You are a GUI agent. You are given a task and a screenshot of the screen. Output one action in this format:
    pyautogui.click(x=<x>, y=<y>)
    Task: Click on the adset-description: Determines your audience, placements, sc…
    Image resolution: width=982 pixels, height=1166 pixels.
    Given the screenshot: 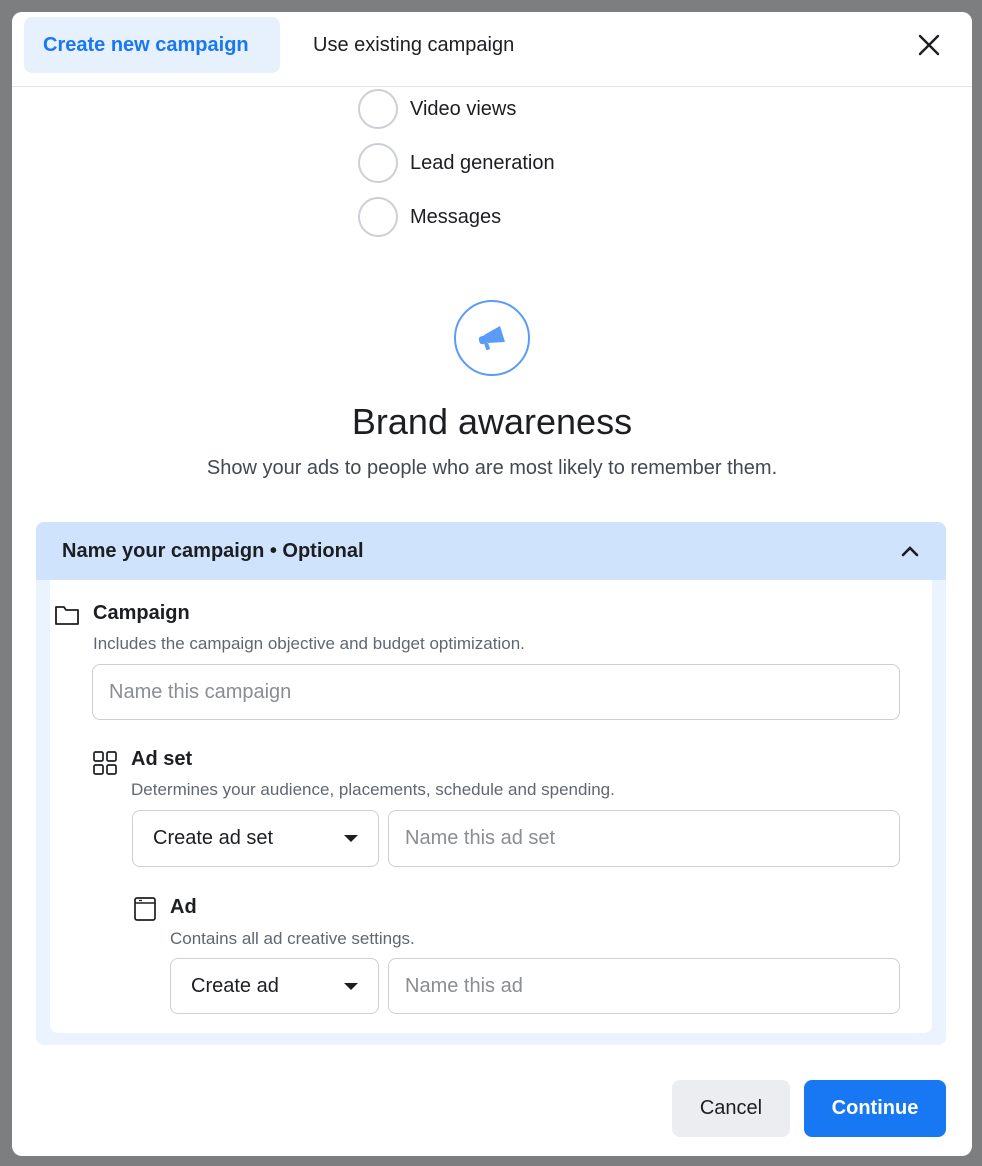 What is the action you would take?
    pyautogui.click(x=373, y=789)
    